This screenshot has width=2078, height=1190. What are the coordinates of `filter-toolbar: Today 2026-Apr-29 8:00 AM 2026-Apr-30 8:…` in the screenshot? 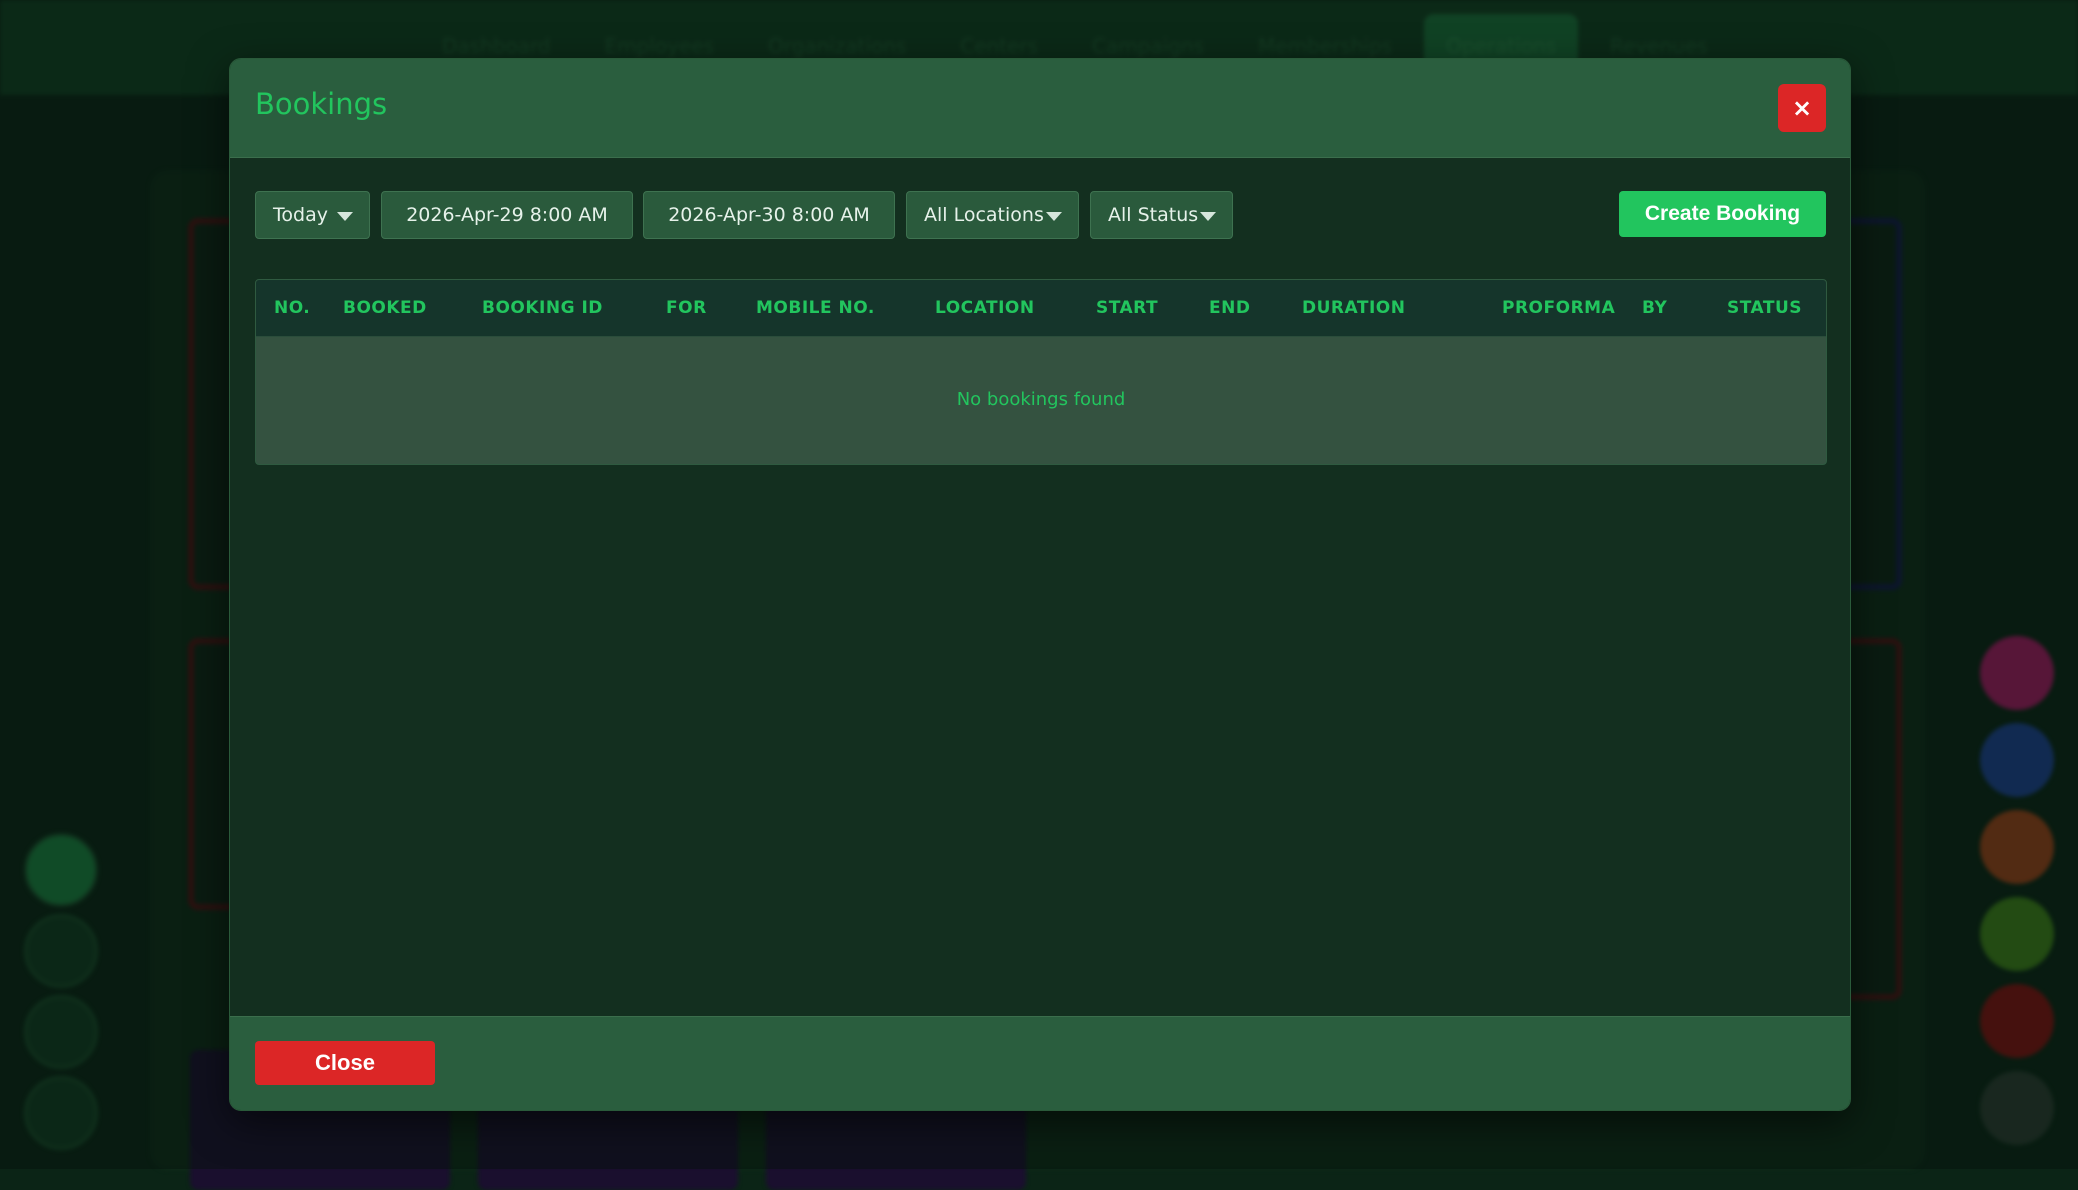 It's located at (1040, 216).